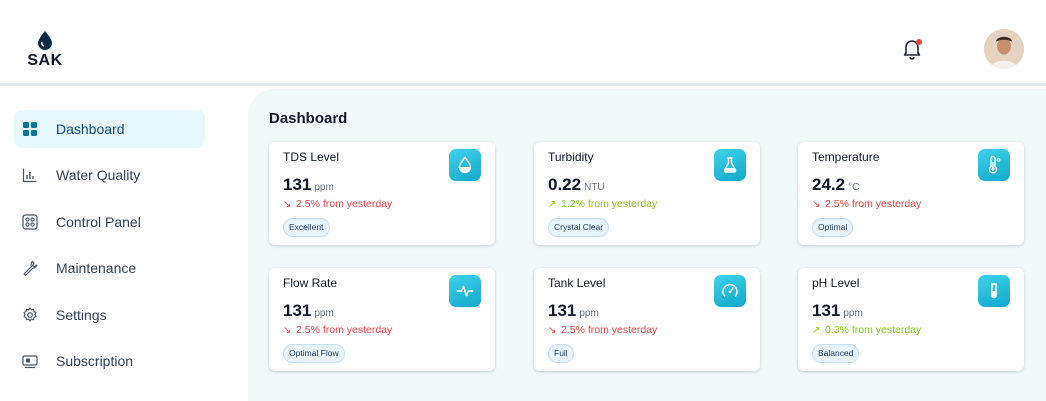 This screenshot has width=1046, height=401. What do you see at coordinates (571, 157) in the screenshot?
I see `card-title: Turbidity` at bounding box center [571, 157].